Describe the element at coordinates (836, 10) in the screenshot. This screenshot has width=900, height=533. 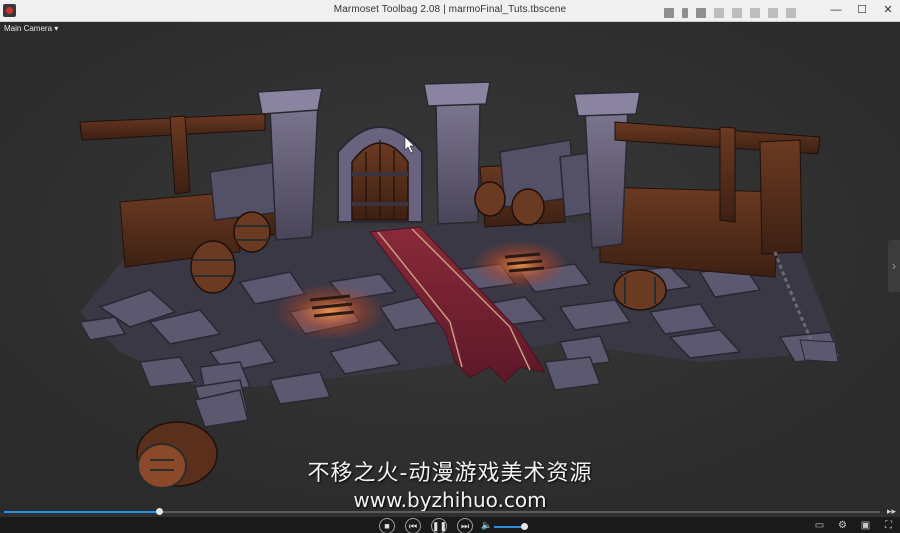
I see `minimize-button: —` at that location.